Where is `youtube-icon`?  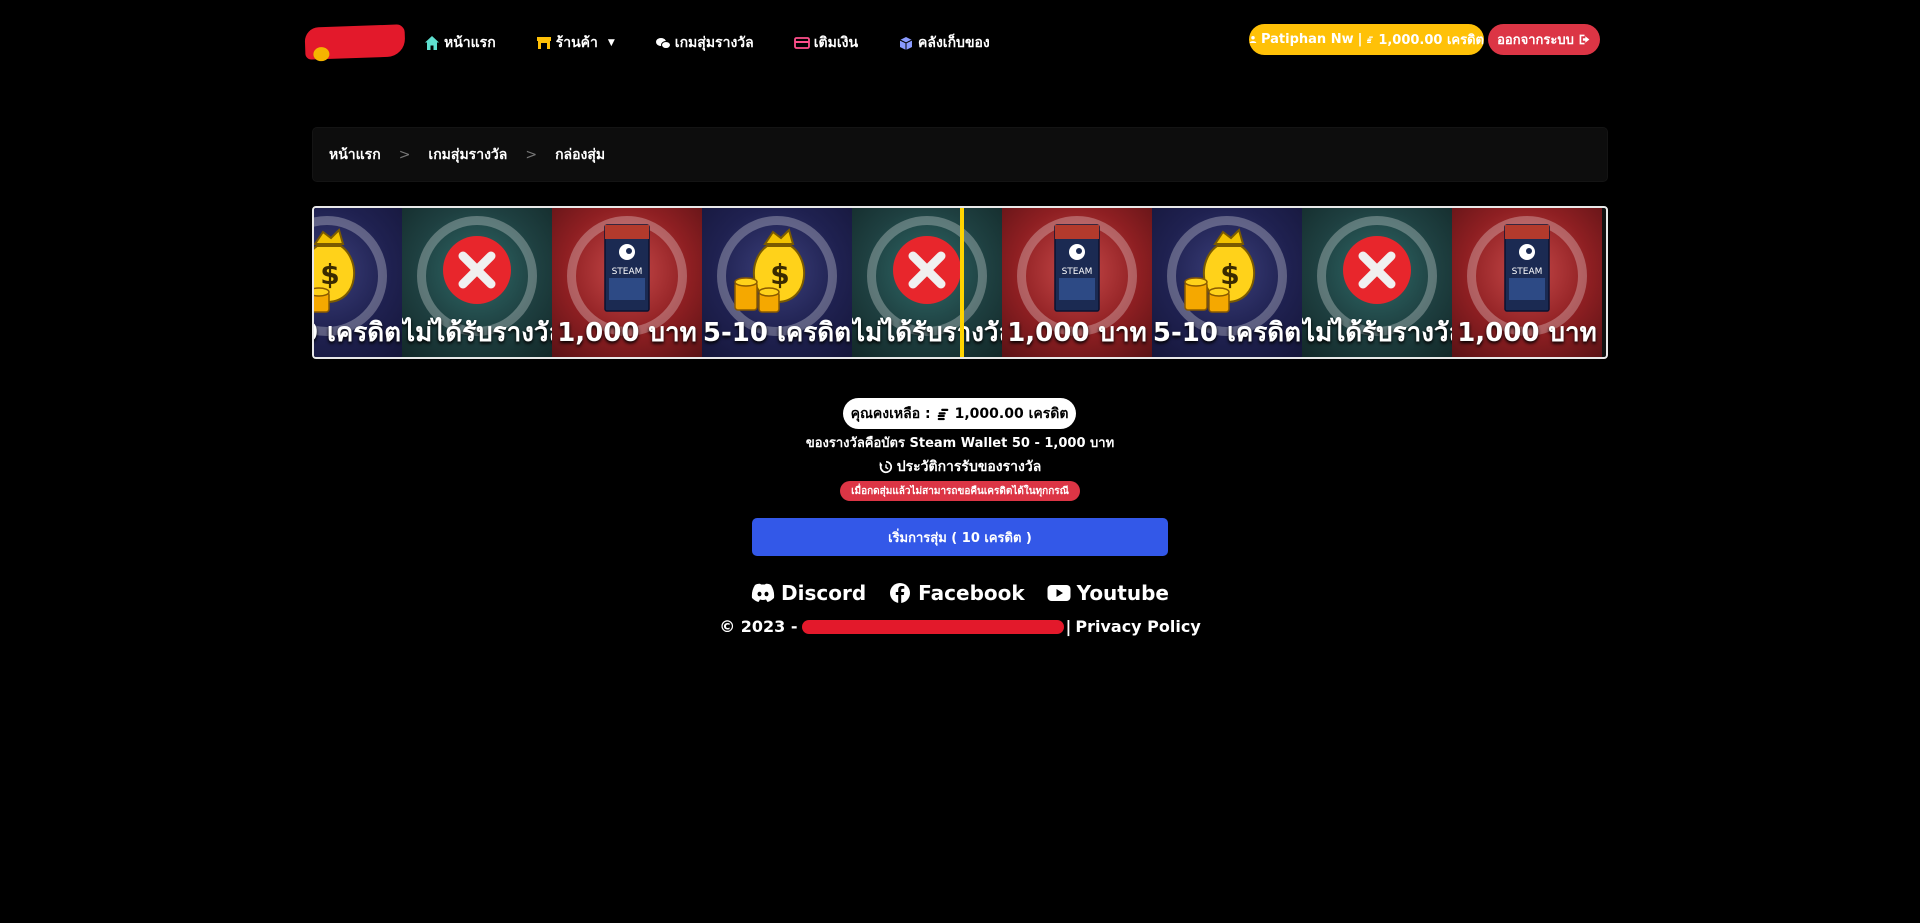 youtube-icon is located at coordinates (1059, 593).